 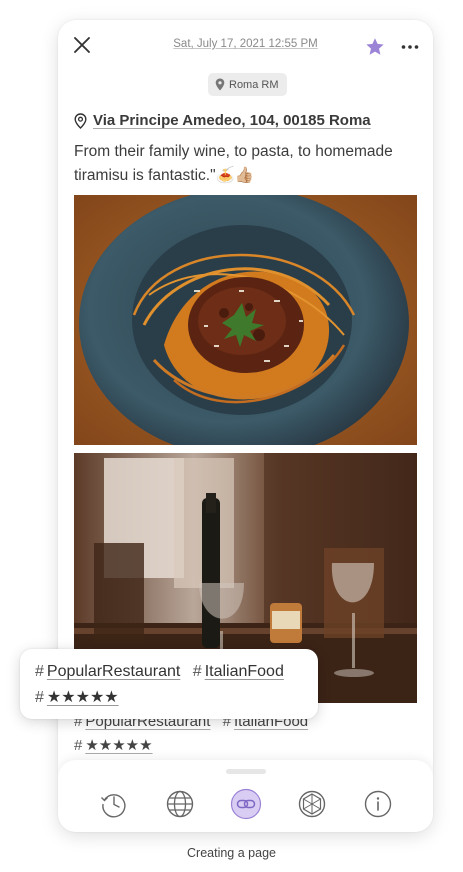 I want to click on popup-tag-popular-restaurant: PopularRestaurant, so click(x=113, y=671).